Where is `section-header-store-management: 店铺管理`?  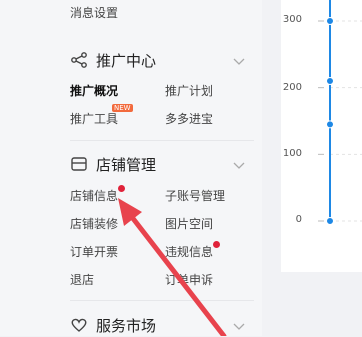 section-header-store-management: 店铺管理 is located at coordinates (113, 164).